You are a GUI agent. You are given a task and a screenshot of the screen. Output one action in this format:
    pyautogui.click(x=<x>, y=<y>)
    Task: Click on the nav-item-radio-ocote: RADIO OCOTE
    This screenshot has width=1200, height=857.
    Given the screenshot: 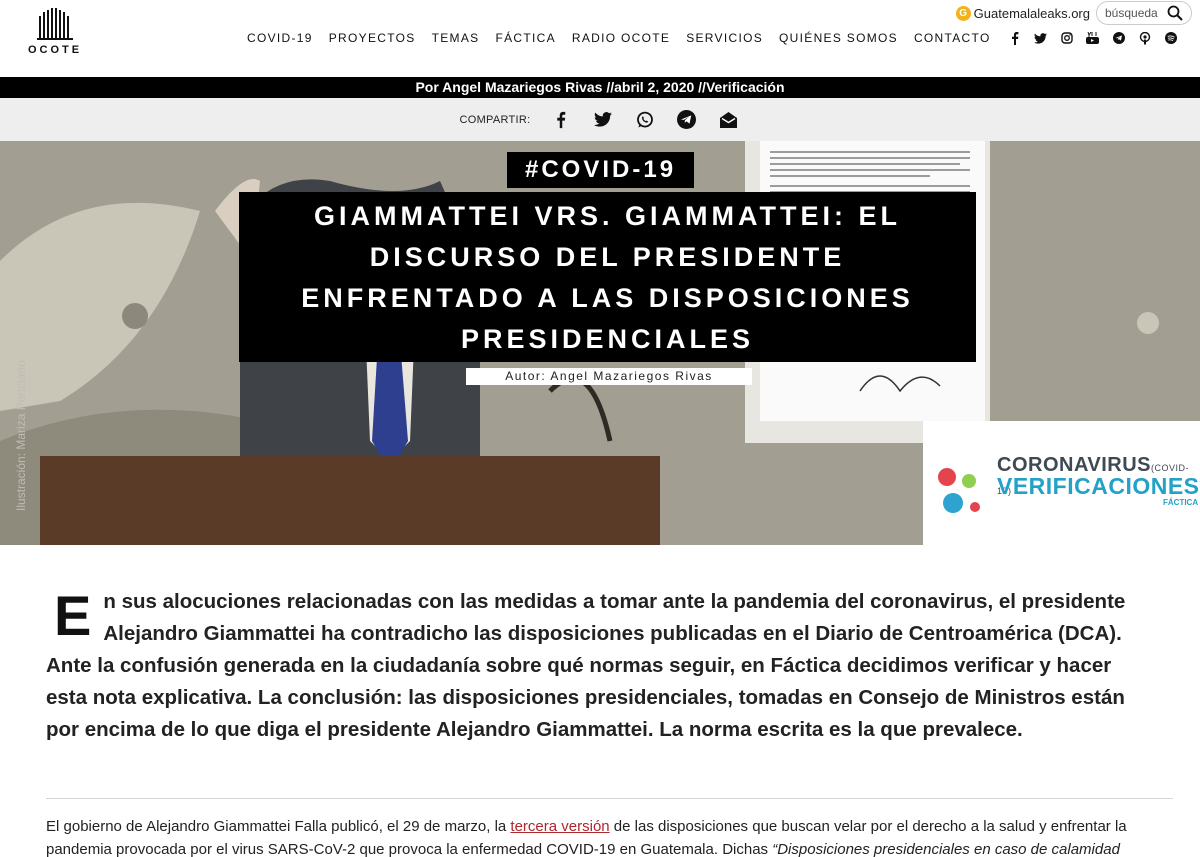 What is the action you would take?
    pyautogui.click(x=621, y=38)
    